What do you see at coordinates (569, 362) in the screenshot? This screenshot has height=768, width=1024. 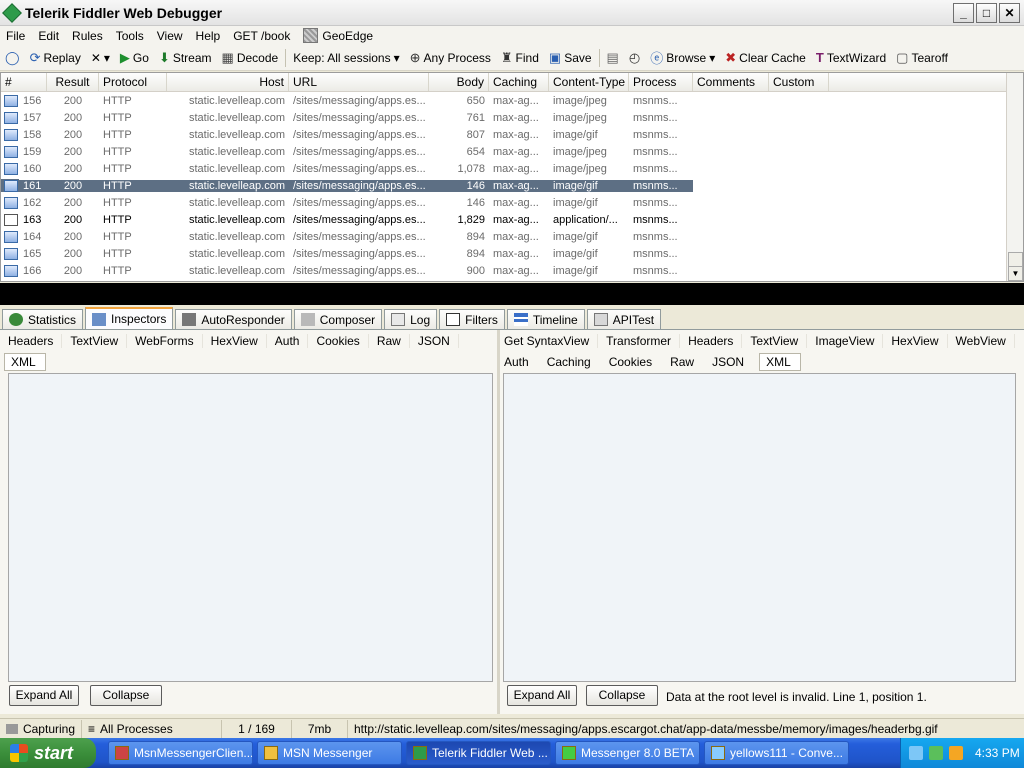 I see `resp-tab-caching: Caching` at bounding box center [569, 362].